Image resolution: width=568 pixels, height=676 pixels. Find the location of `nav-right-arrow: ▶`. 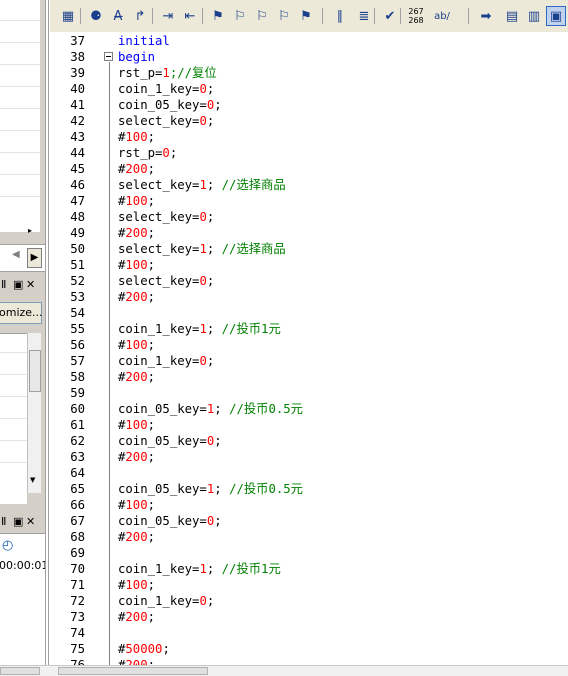

nav-right-arrow: ▶ is located at coordinates (34, 258).